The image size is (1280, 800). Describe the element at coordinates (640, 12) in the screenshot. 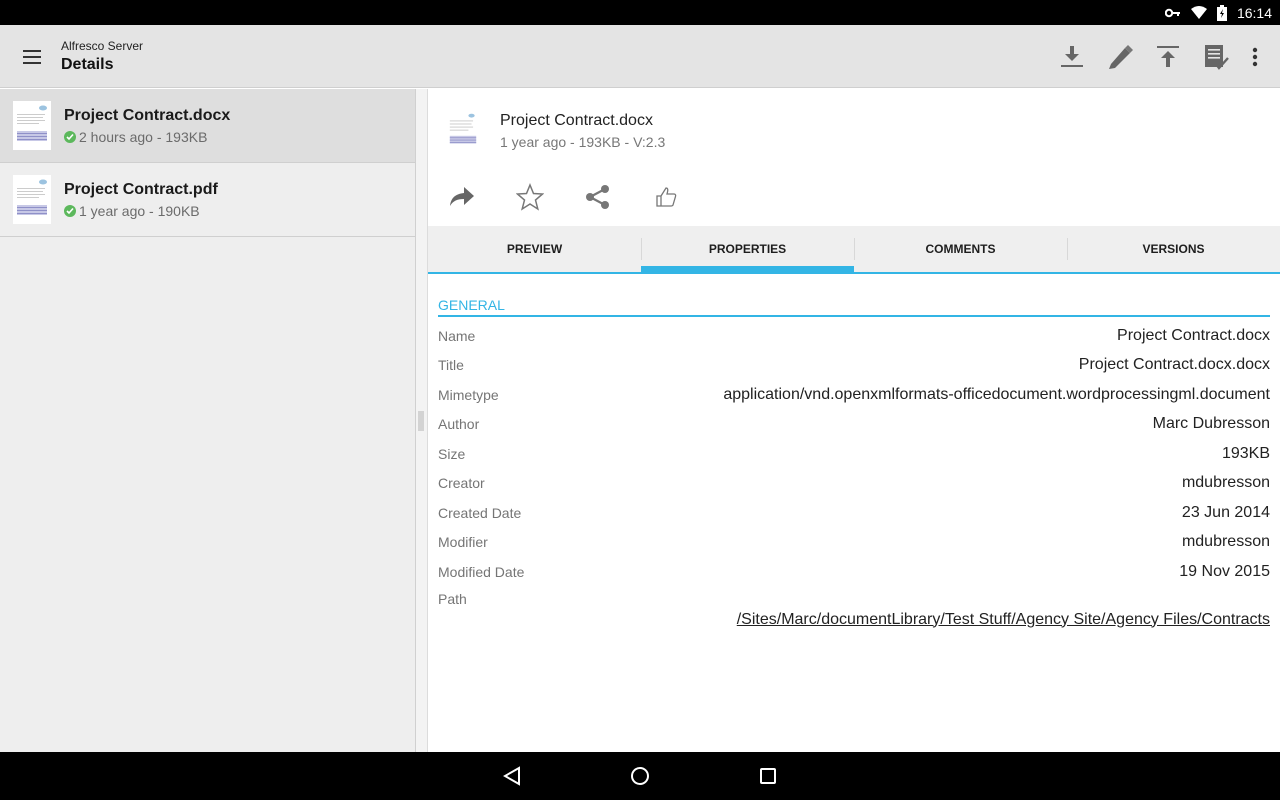

I see `status-bar: 16:14` at that location.